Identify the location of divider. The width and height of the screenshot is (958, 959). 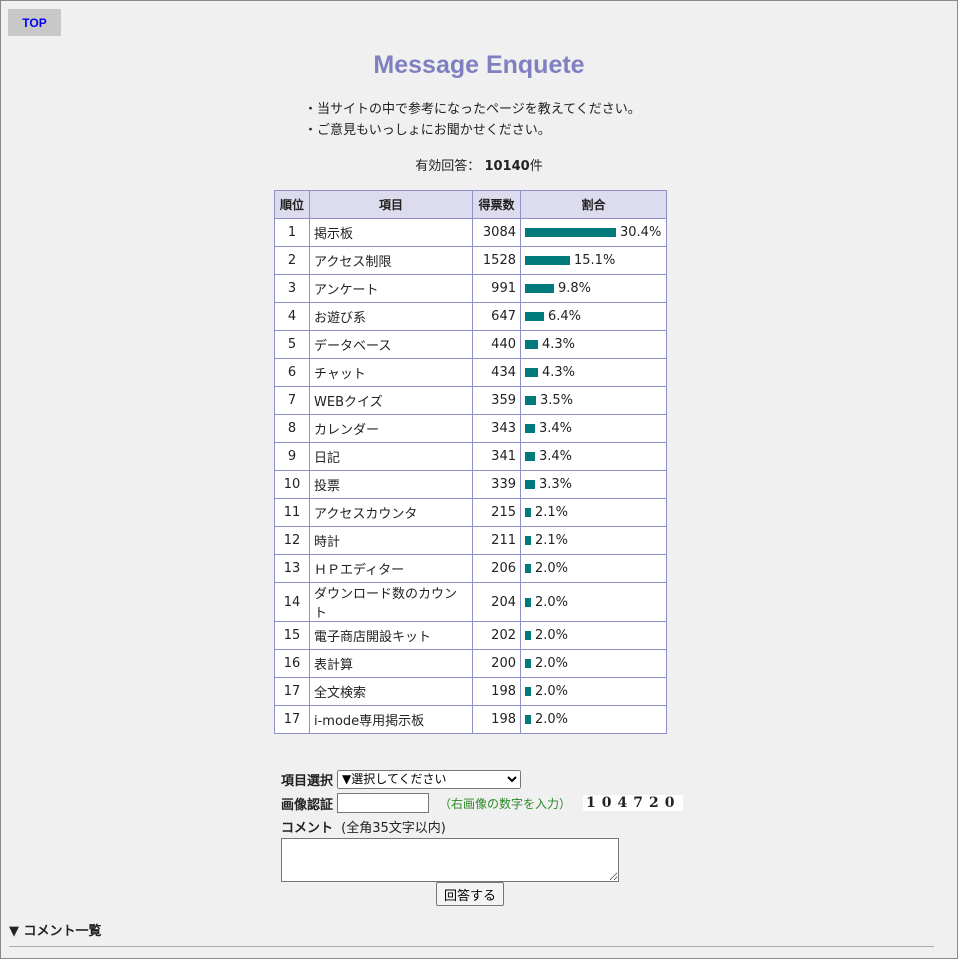
(471, 946).